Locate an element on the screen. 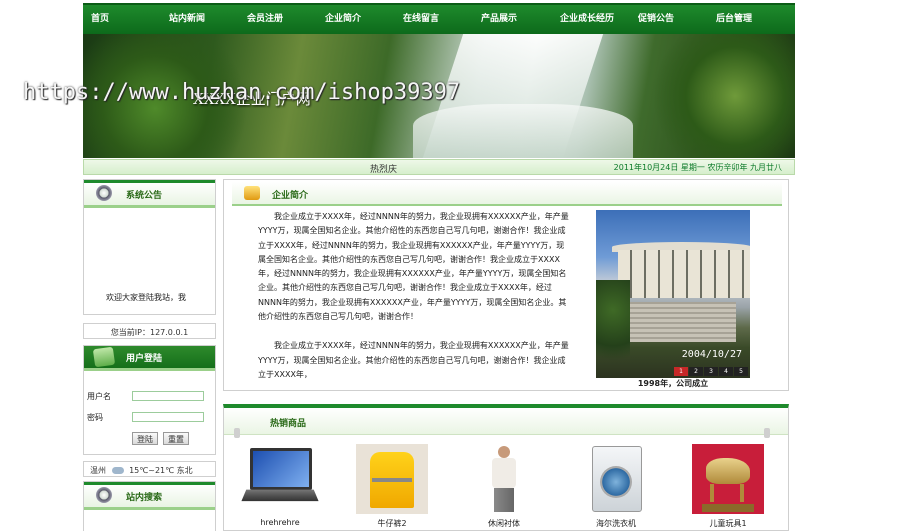  product-card: 海尔洗衣机 is located at coordinates (616, 486).